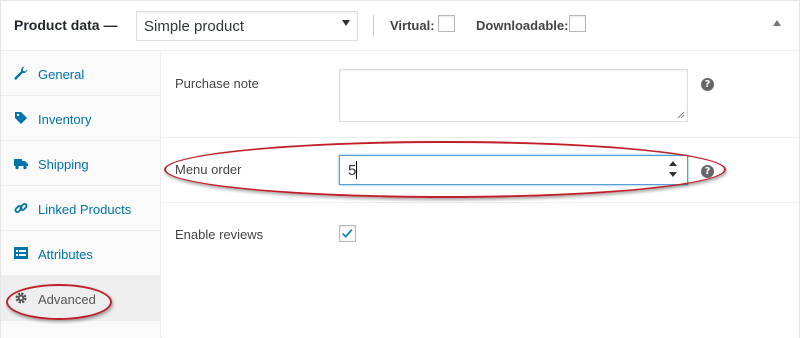 This screenshot has width=800, height=338. Describe the element at coordinates (446, 23) in the screenshot. I see `virtual-checkbox` at that location.